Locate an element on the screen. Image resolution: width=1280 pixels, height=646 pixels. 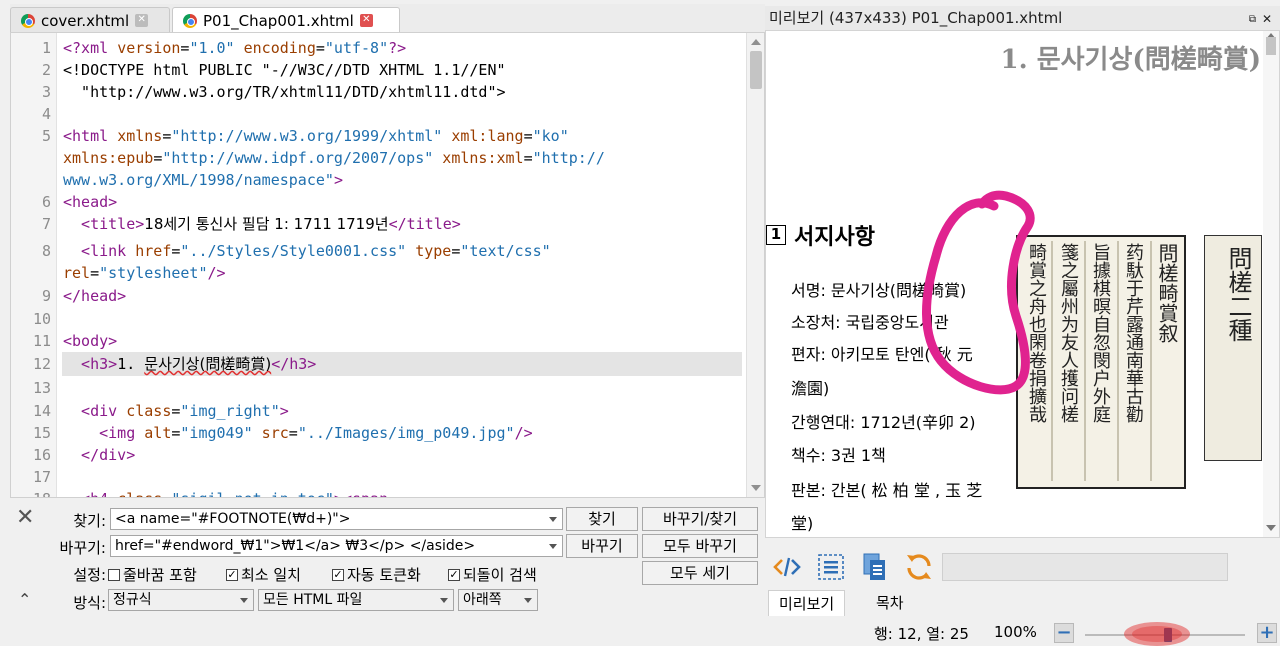
code-line: <div class="img_right"> is located at coordinates (176, 411).